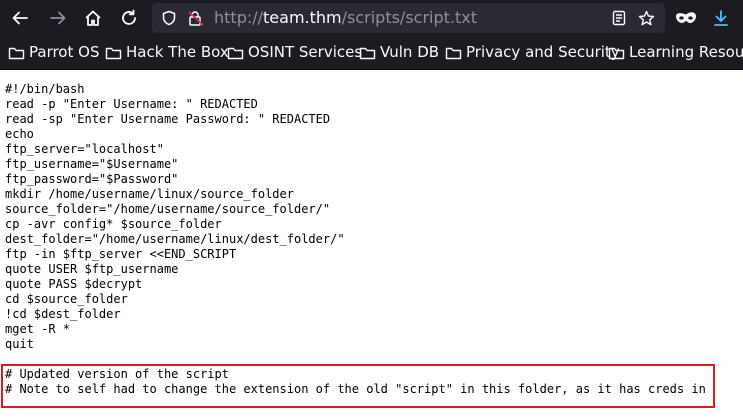 Image resolution: width=743 pixels, height=420 pixels. What do you see at coordinates (38, 329) in the screenshot?
I see `code-line: mget -R *` at bounding box center [38, 329].